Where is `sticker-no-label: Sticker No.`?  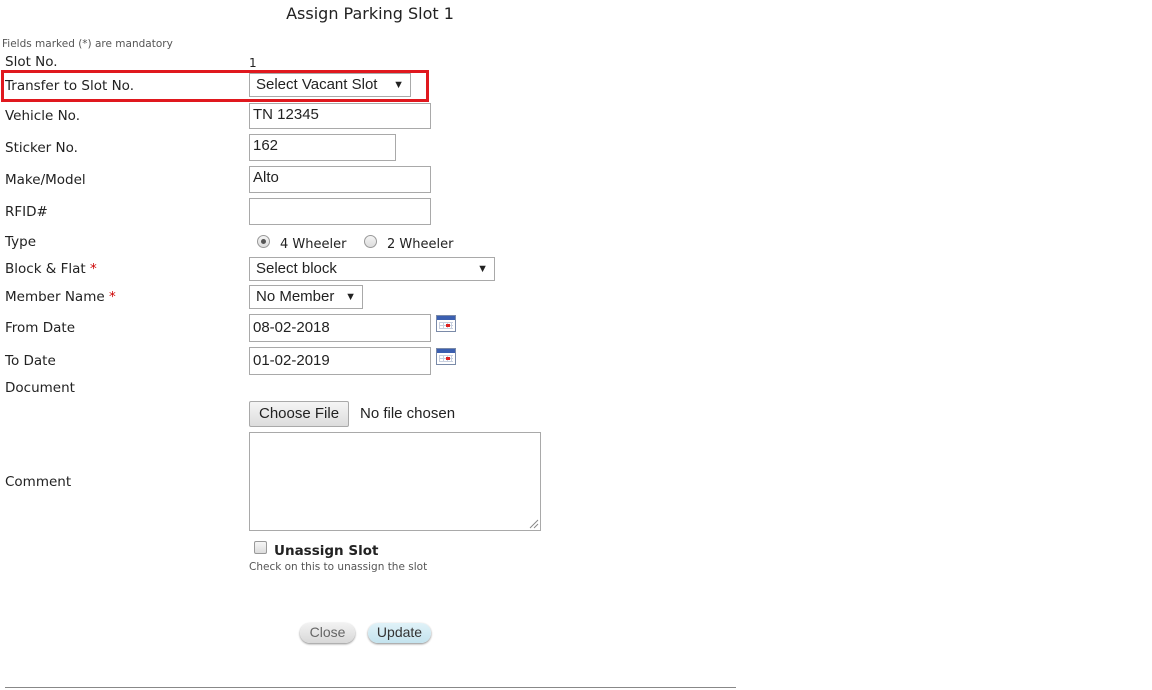
sticker-no-label: Sticker No. is located at coordinates (41, 148).